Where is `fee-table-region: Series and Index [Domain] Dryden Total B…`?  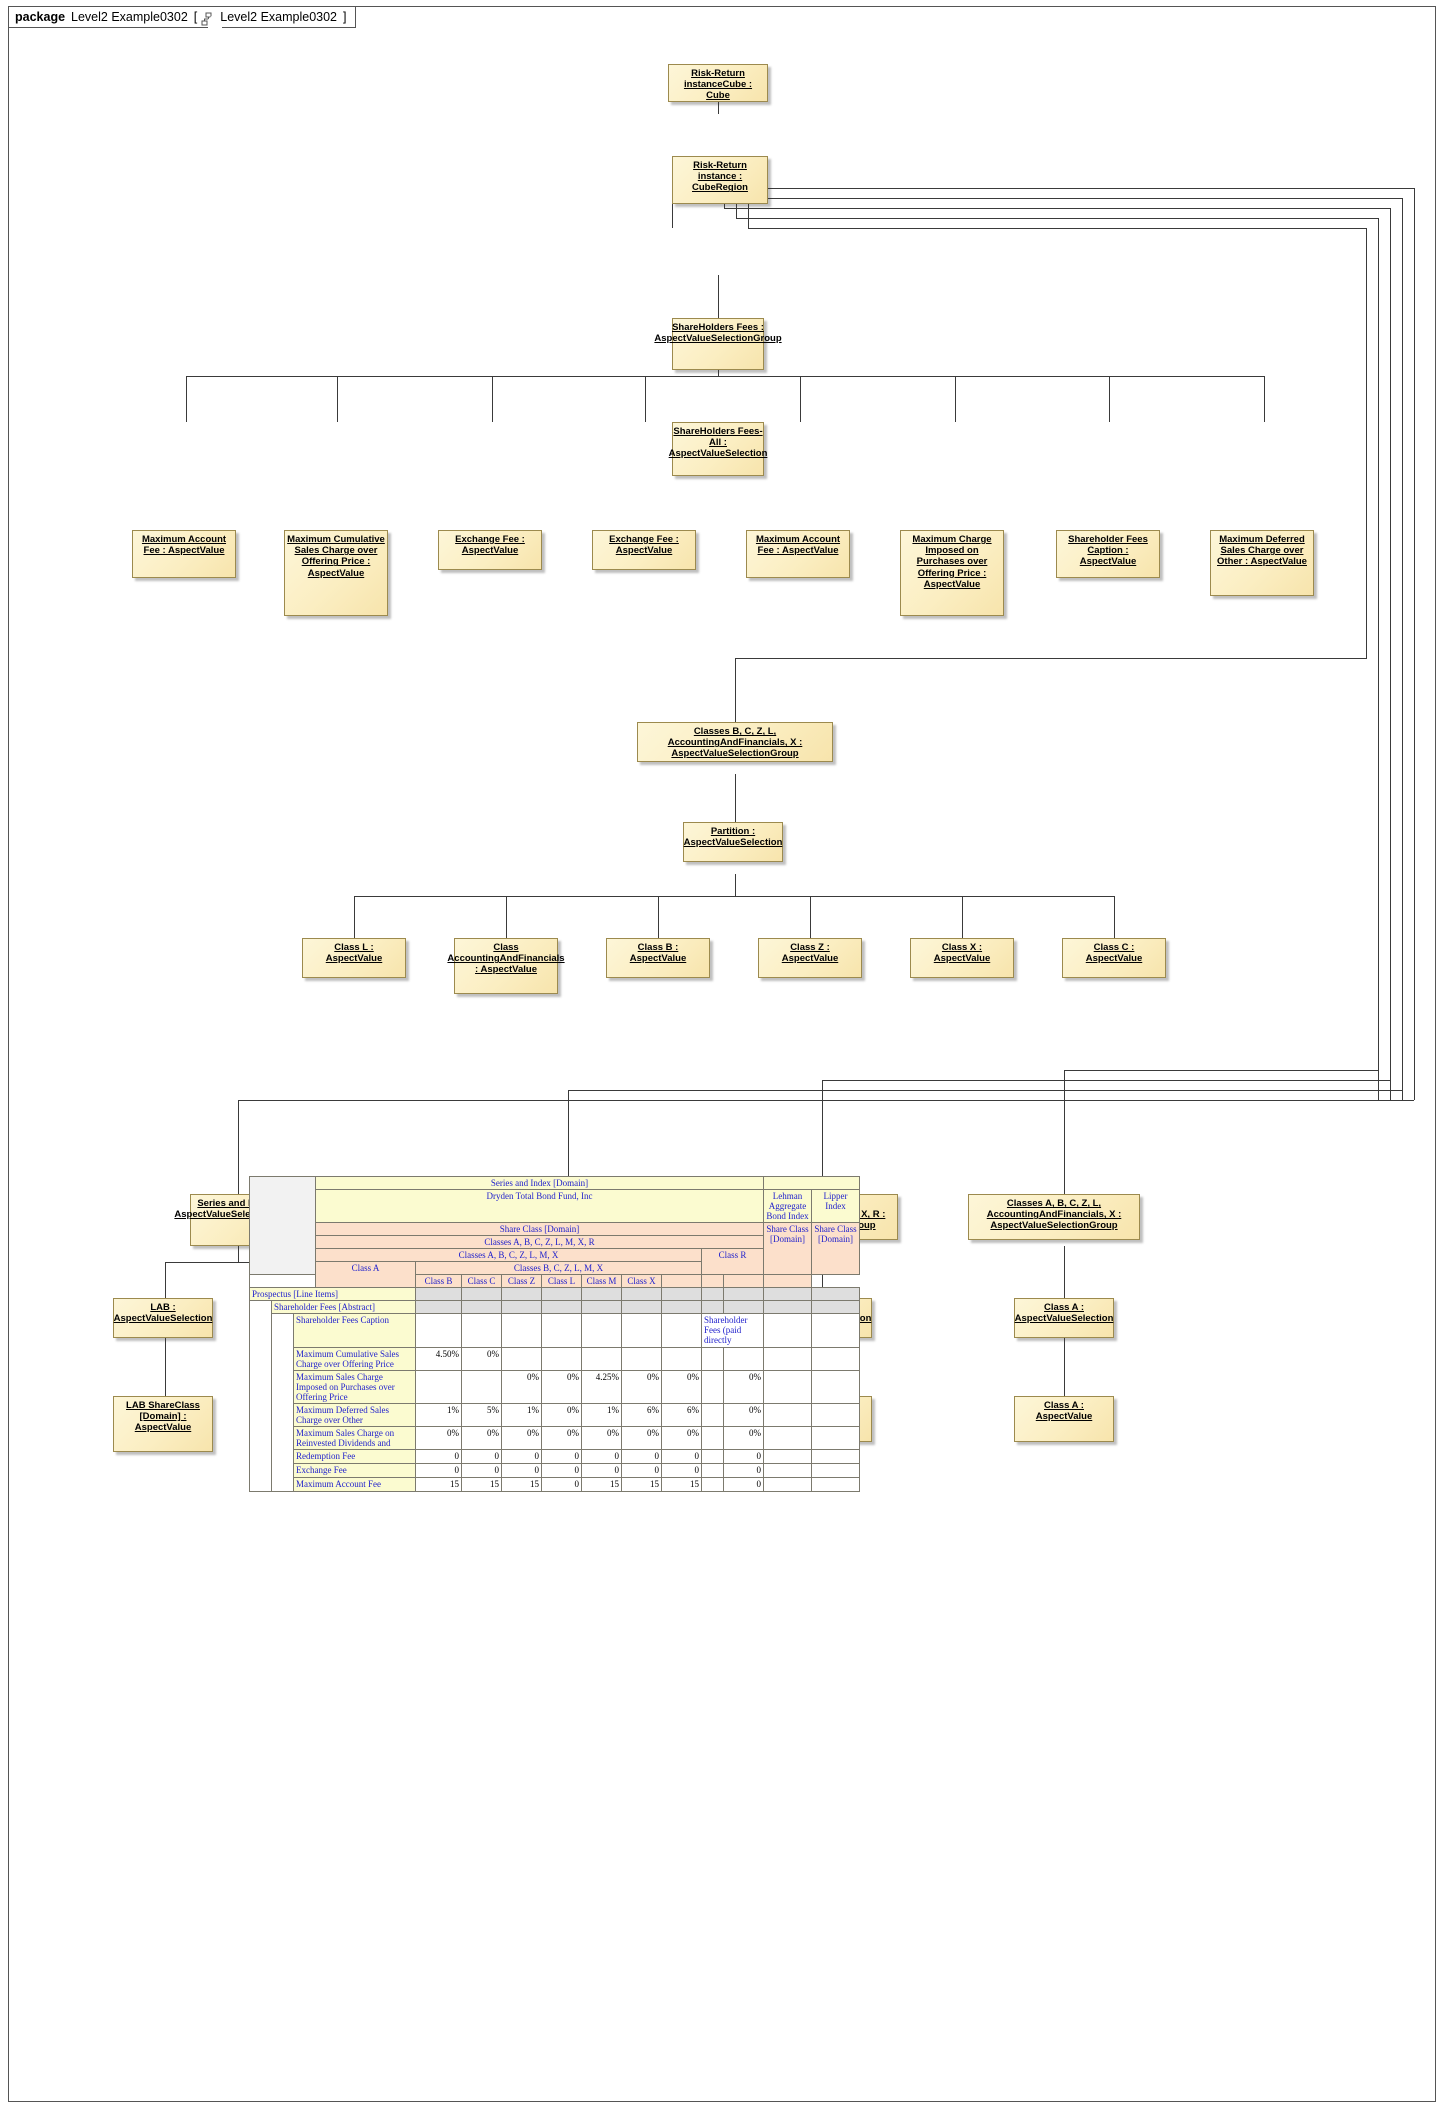
fee-table-region: Series and Index [Domain] Dryden Total B… is located at coordinates (571, 1348).